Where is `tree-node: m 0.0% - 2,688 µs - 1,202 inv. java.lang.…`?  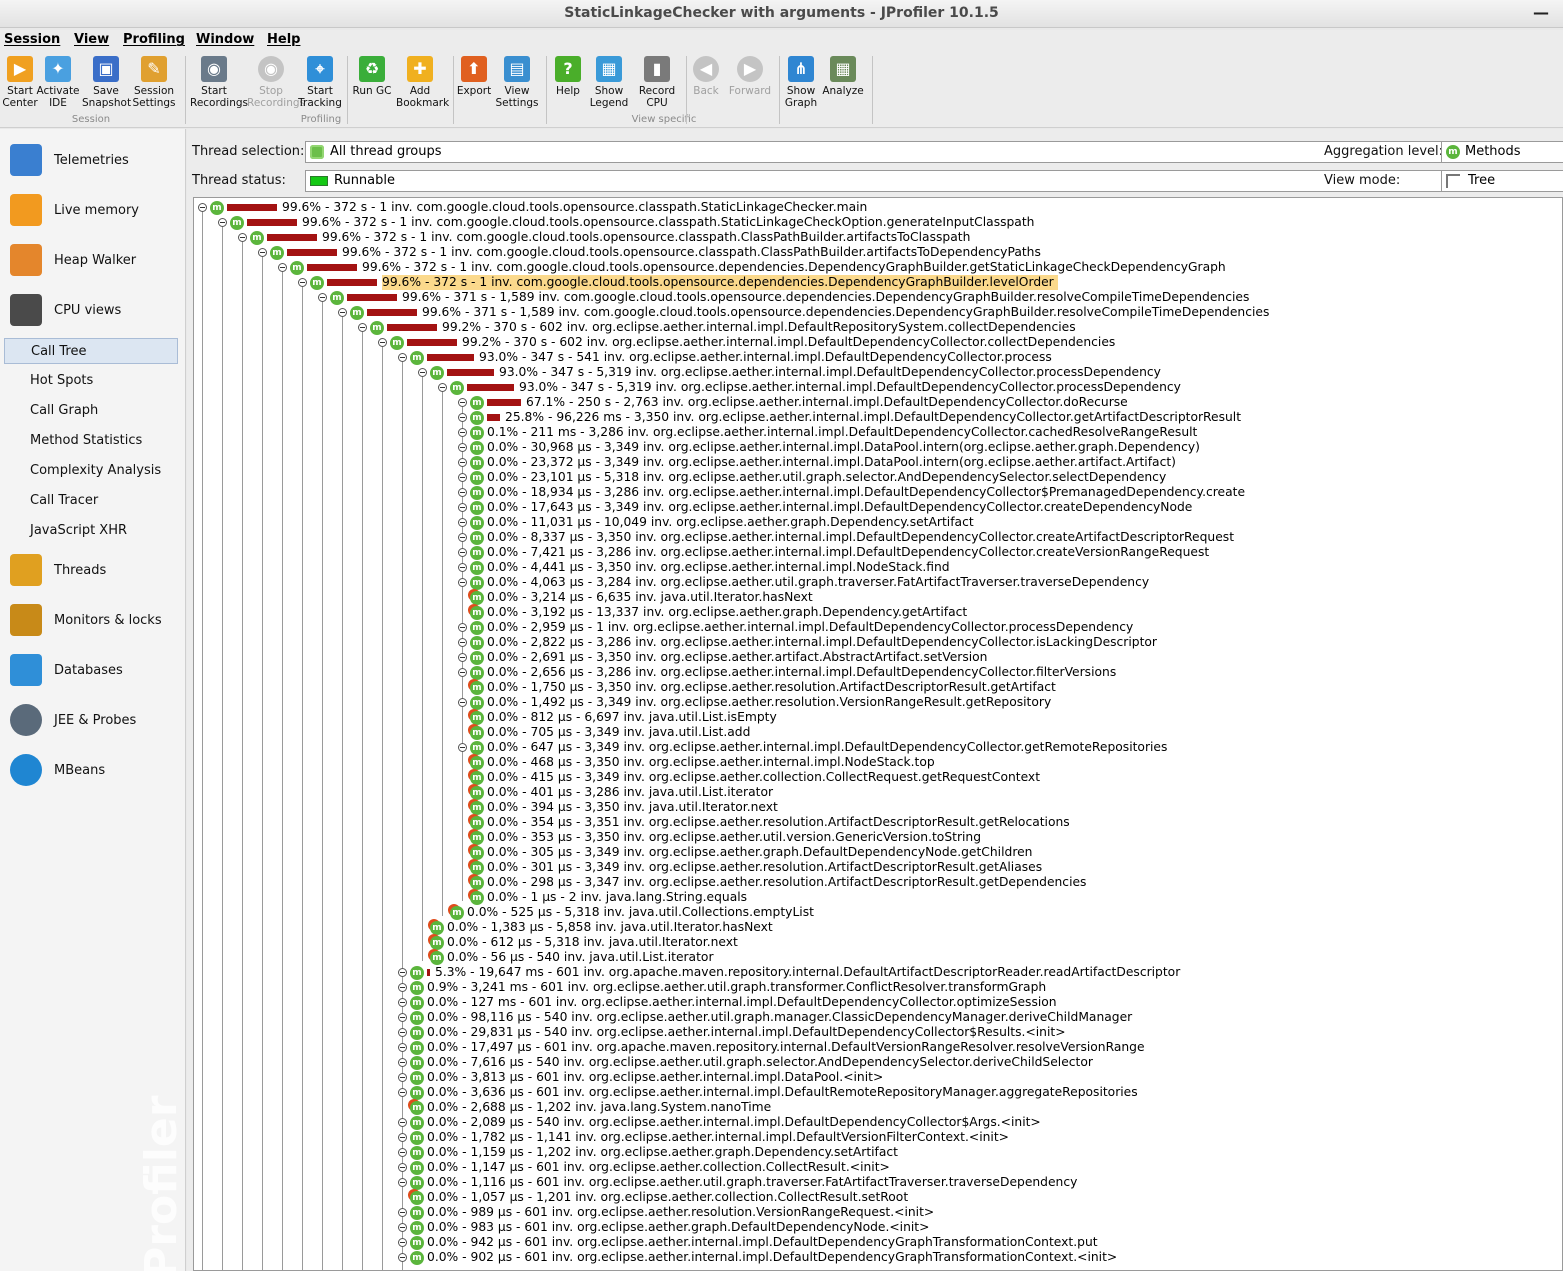
tree-node: m 0.0% - 2,688 µs - 1,202 inv. java.lang.… is located at coordinates (586, 1107).